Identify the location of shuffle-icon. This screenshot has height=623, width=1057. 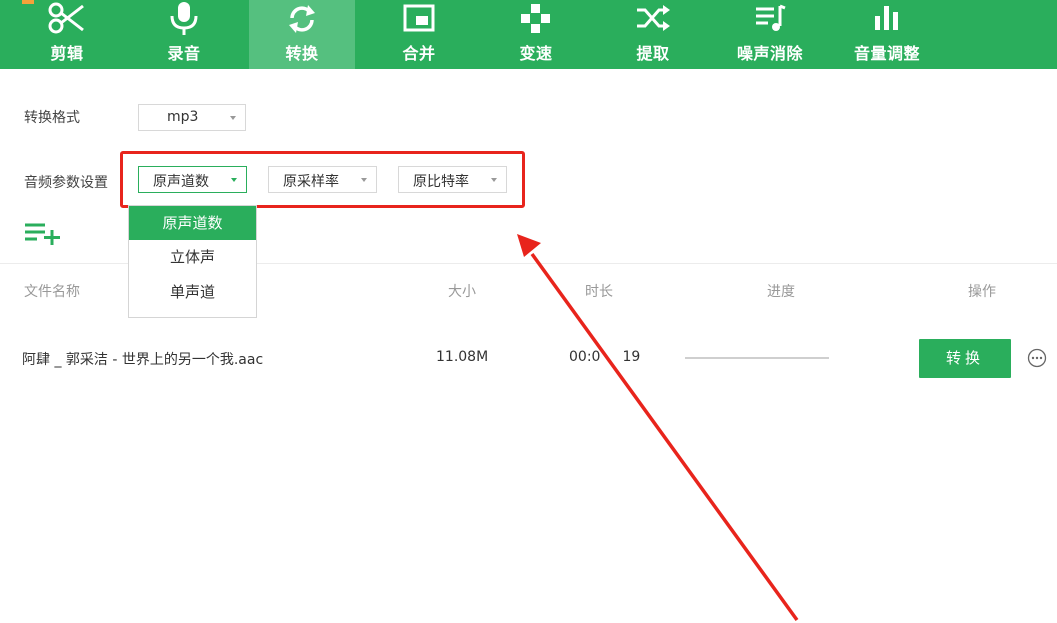
(653, 19).